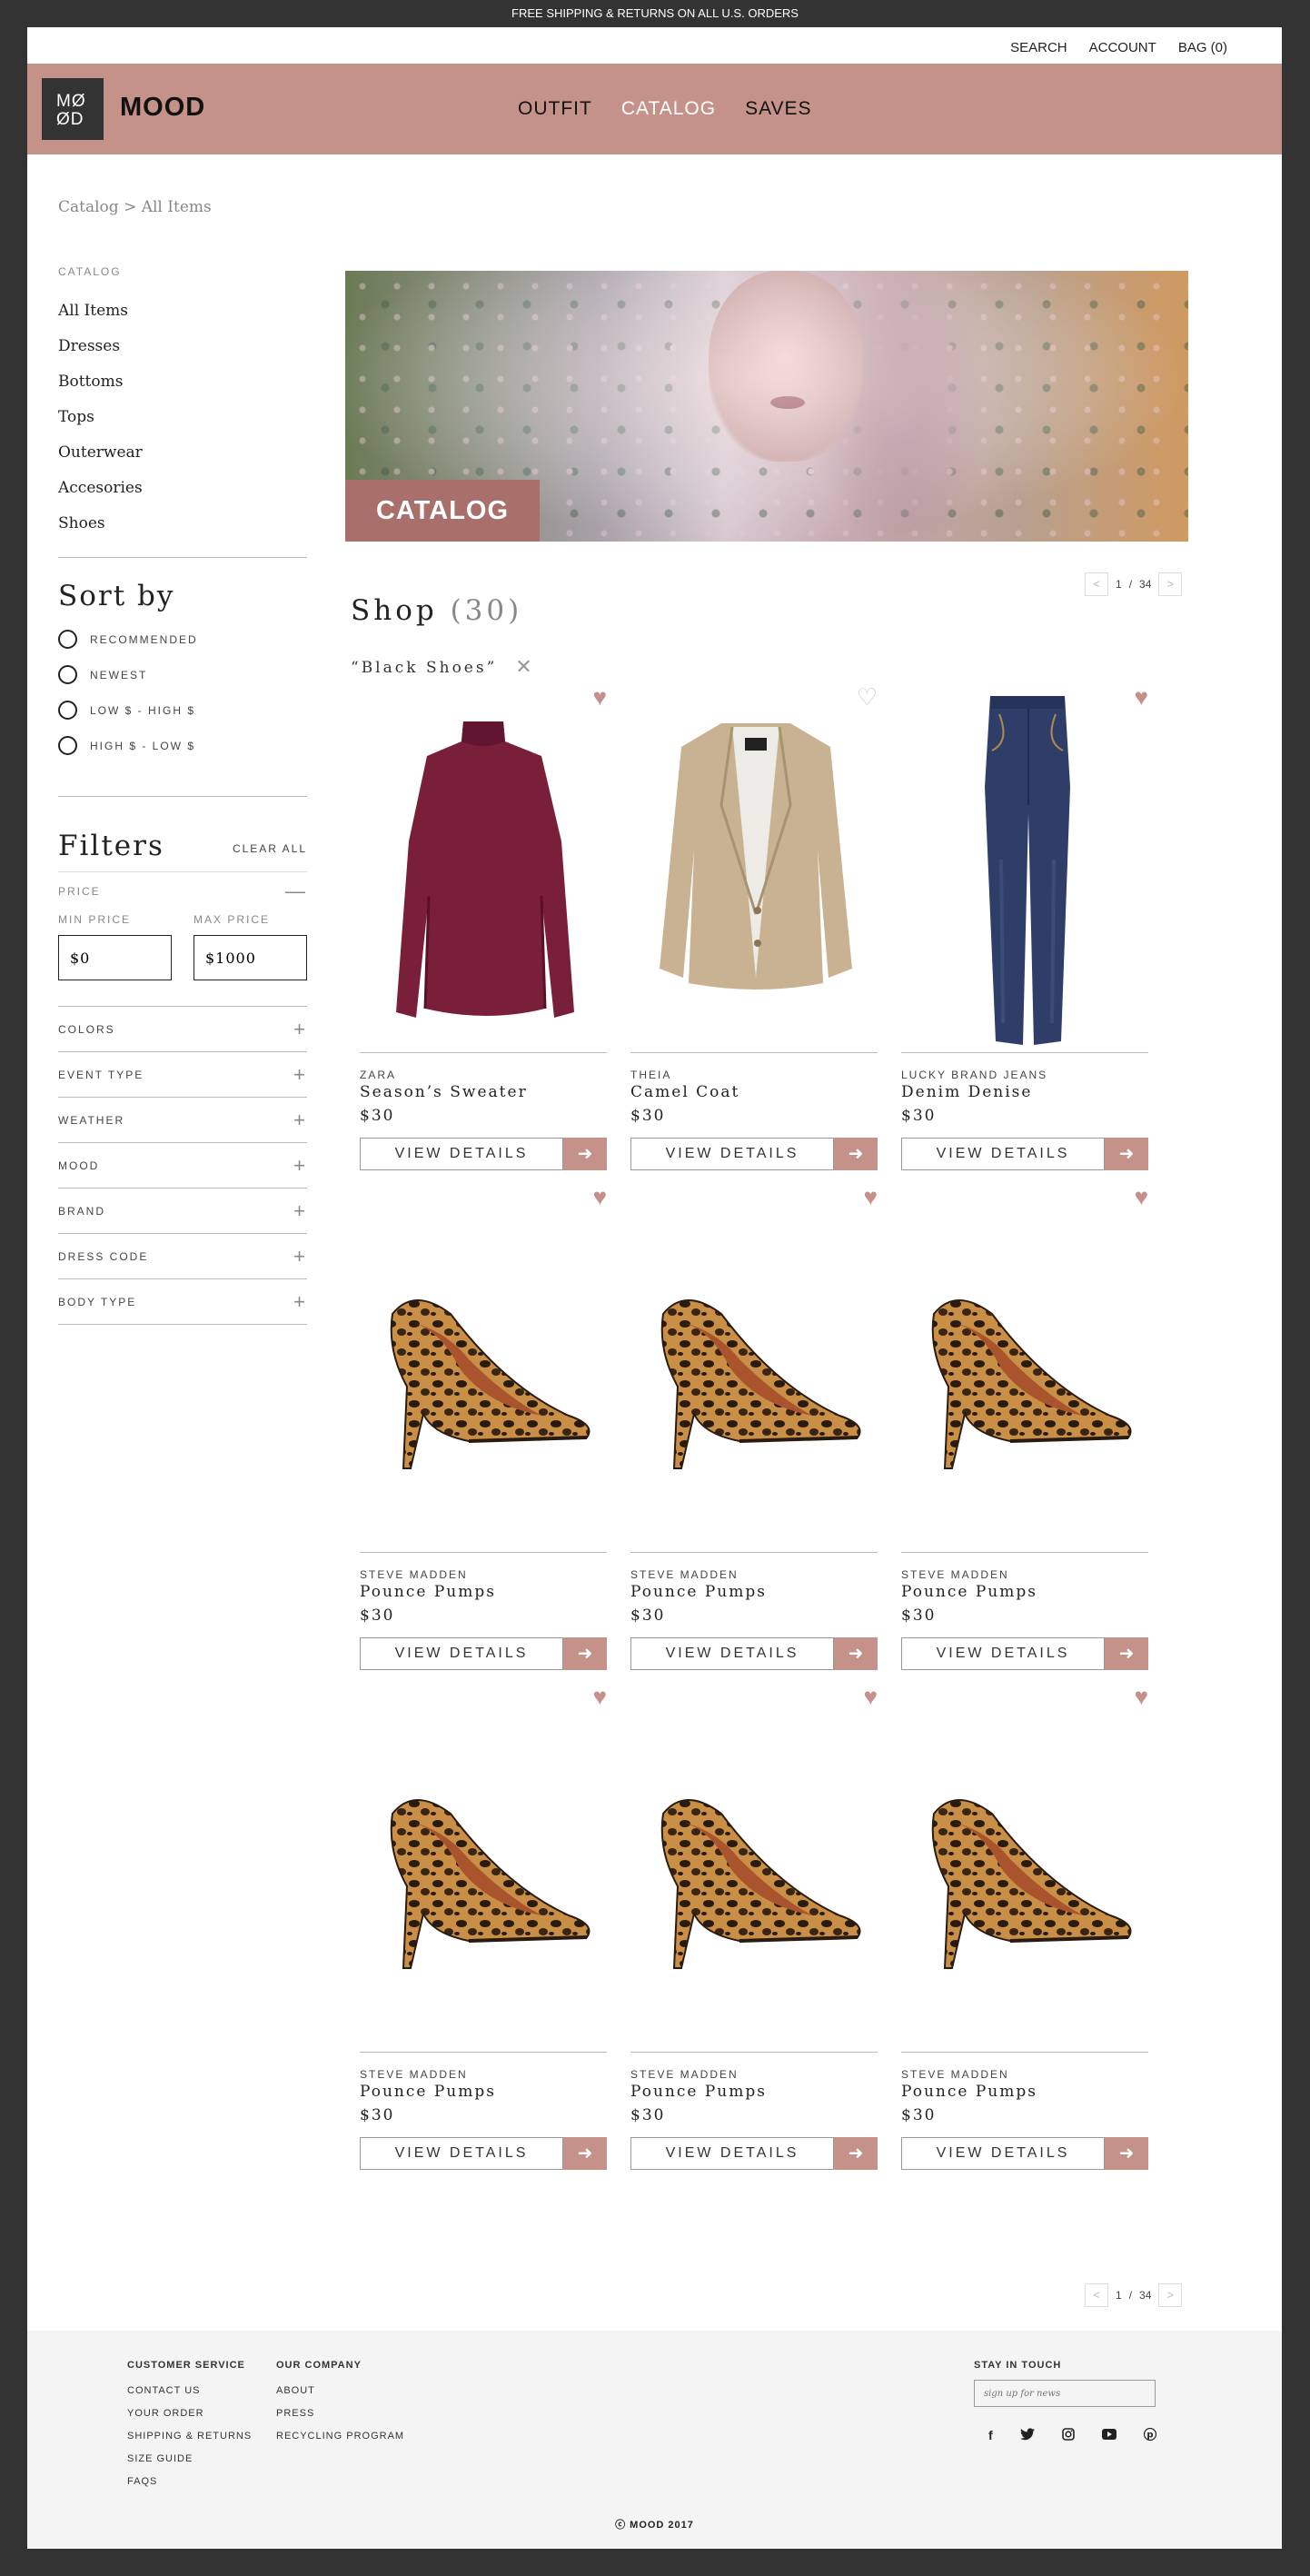  What do you see at coordinates (135, 207) in the screenshot?
I see `breadcrumb: Catalog > All Items` at bounding box center [135, 207].